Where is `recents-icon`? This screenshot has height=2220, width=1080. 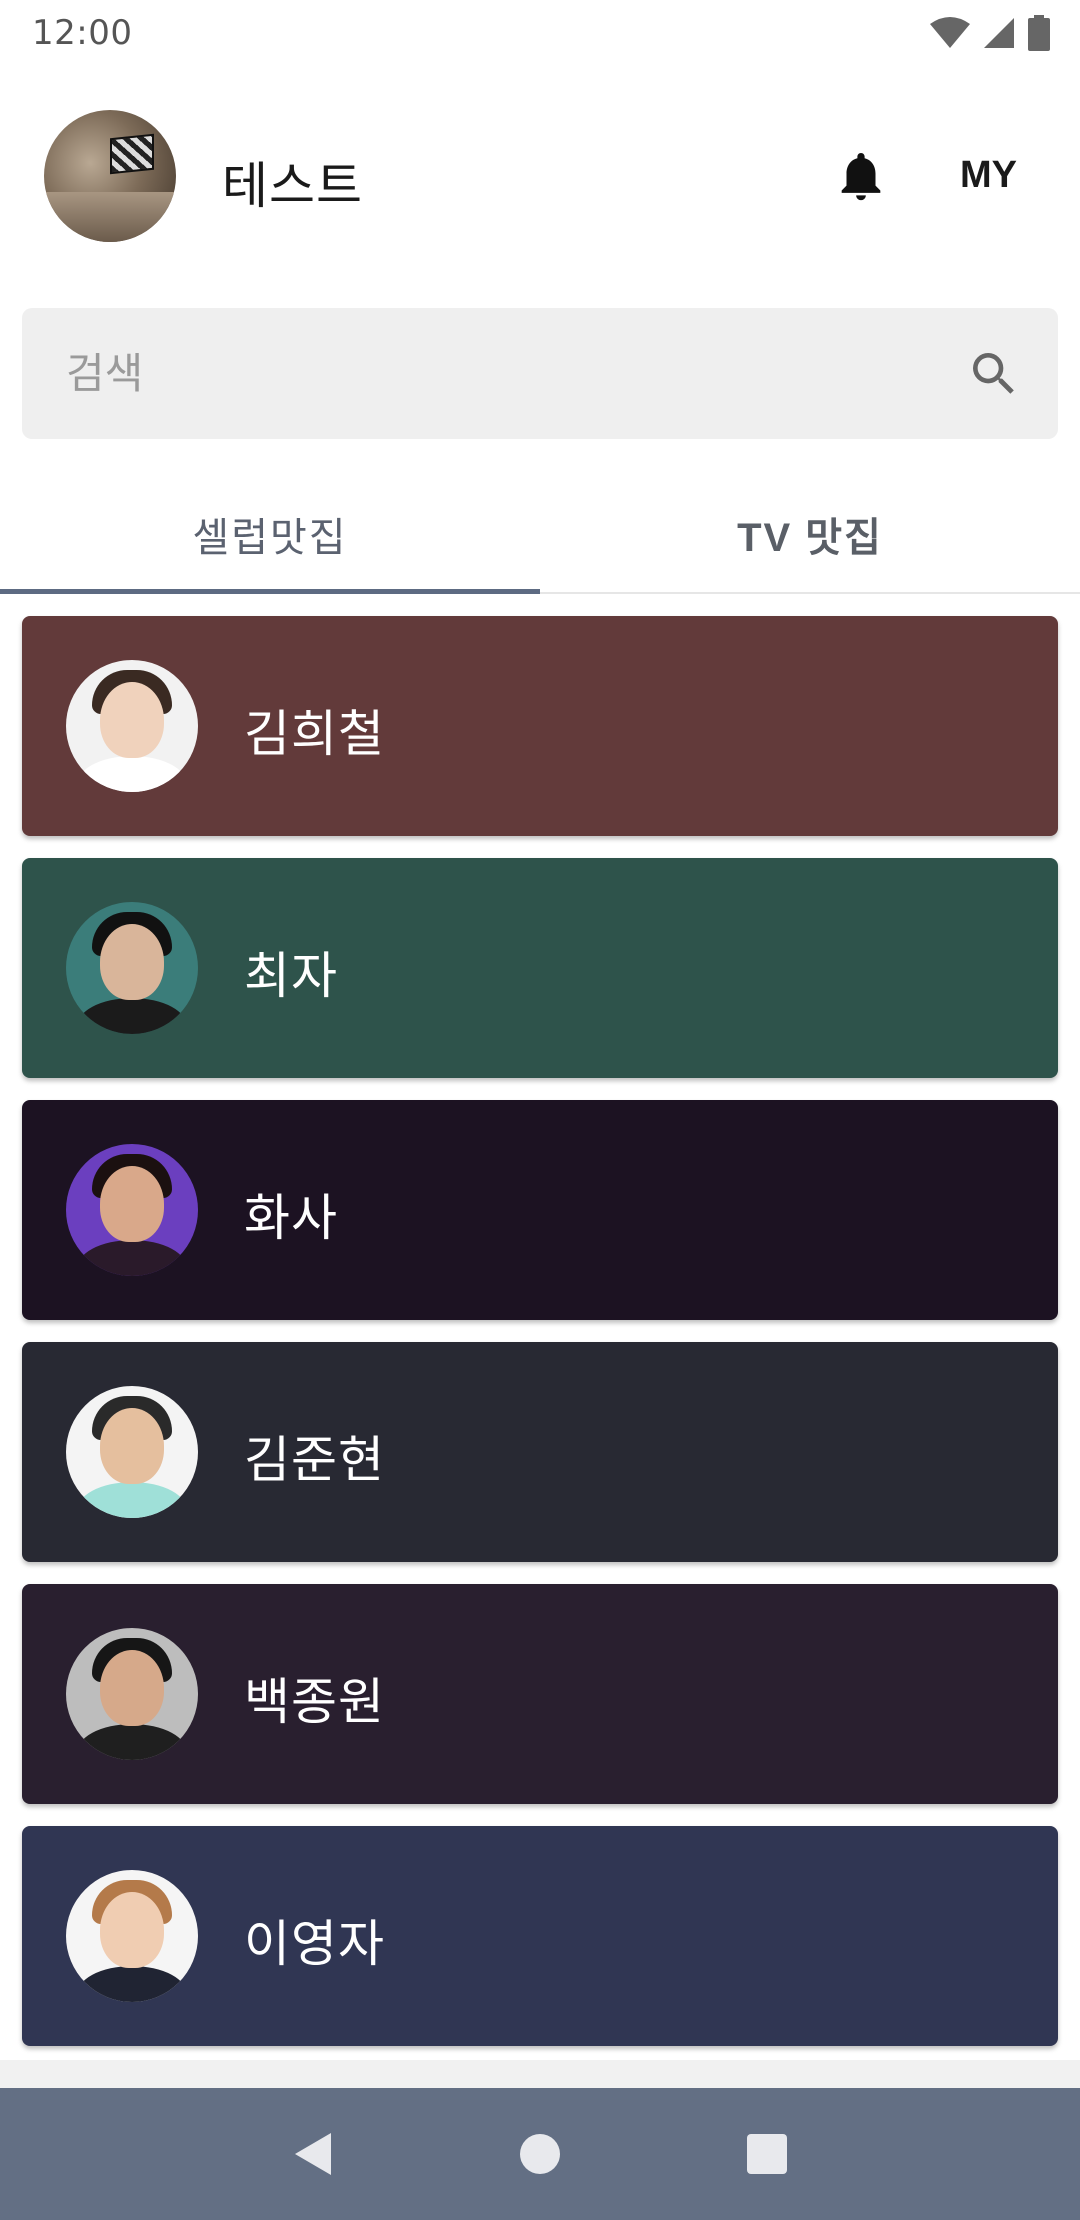 recents-icon is located at coordinates (766, 2154).